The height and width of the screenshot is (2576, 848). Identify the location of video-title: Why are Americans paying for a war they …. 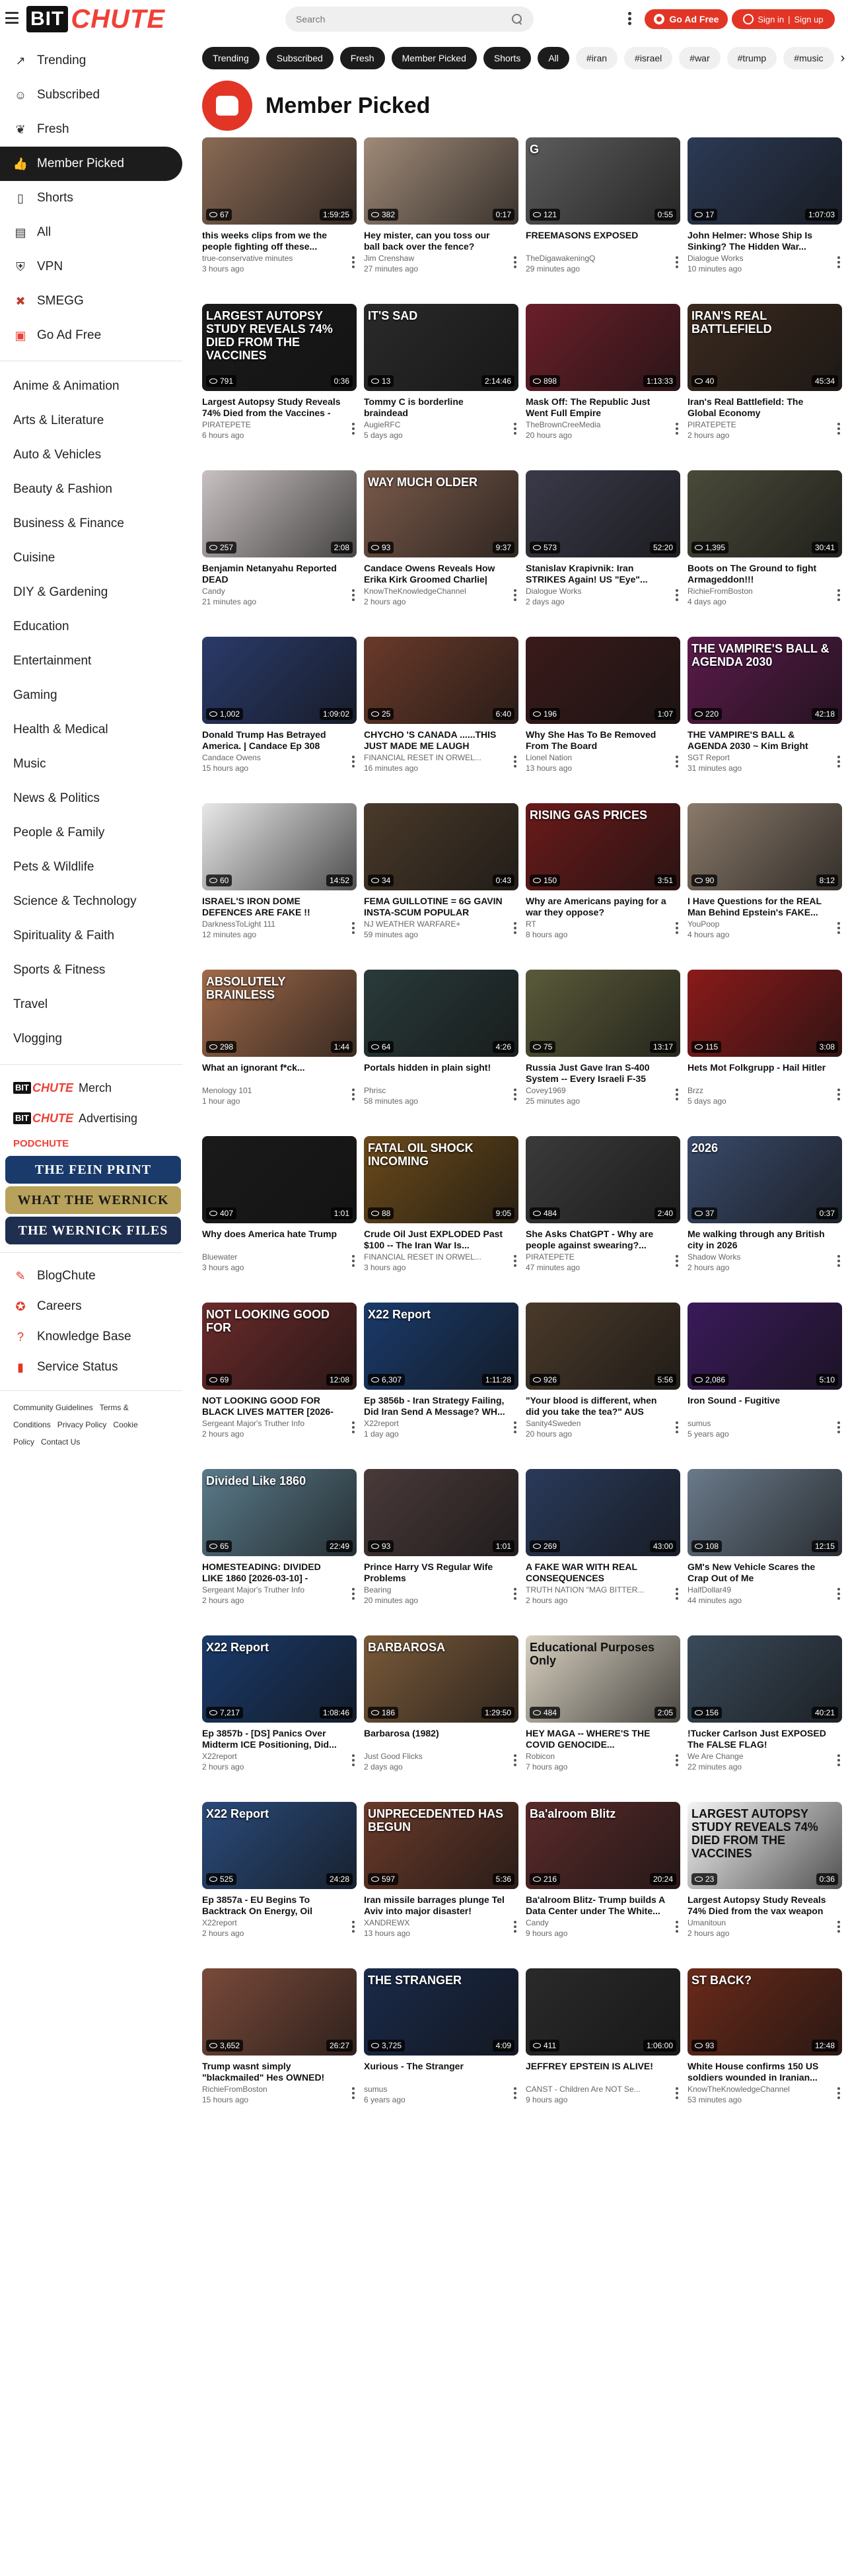
(596, 907).